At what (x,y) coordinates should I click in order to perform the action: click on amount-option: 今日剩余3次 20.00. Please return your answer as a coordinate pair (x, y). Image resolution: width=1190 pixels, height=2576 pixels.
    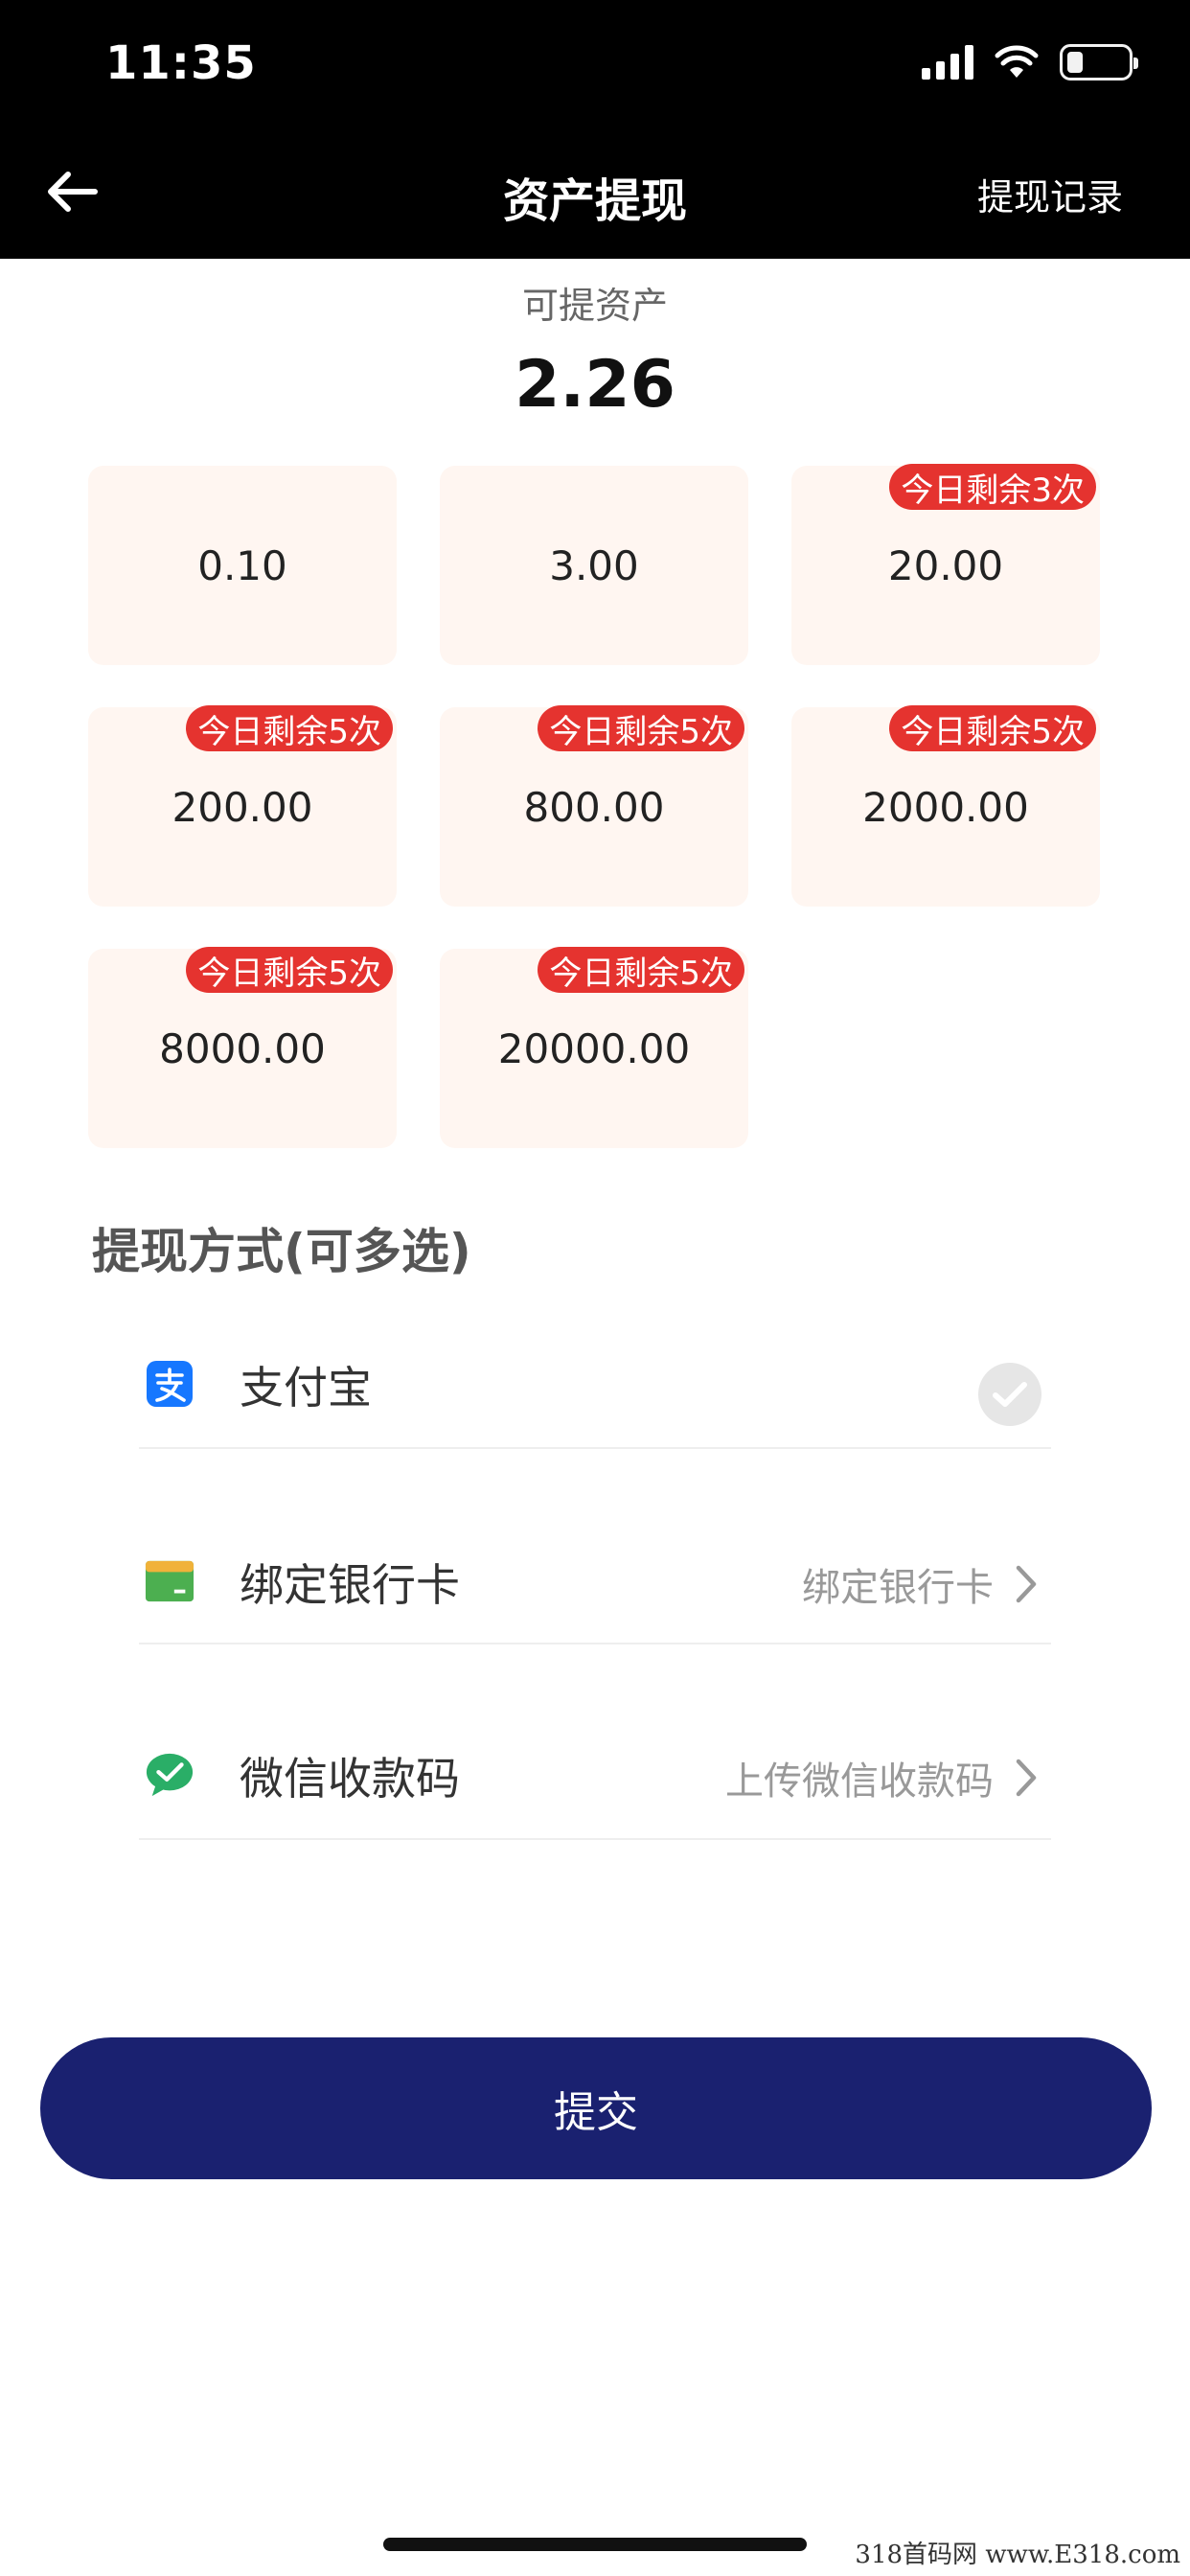
    Looking at the image, I should click on (946, 564).